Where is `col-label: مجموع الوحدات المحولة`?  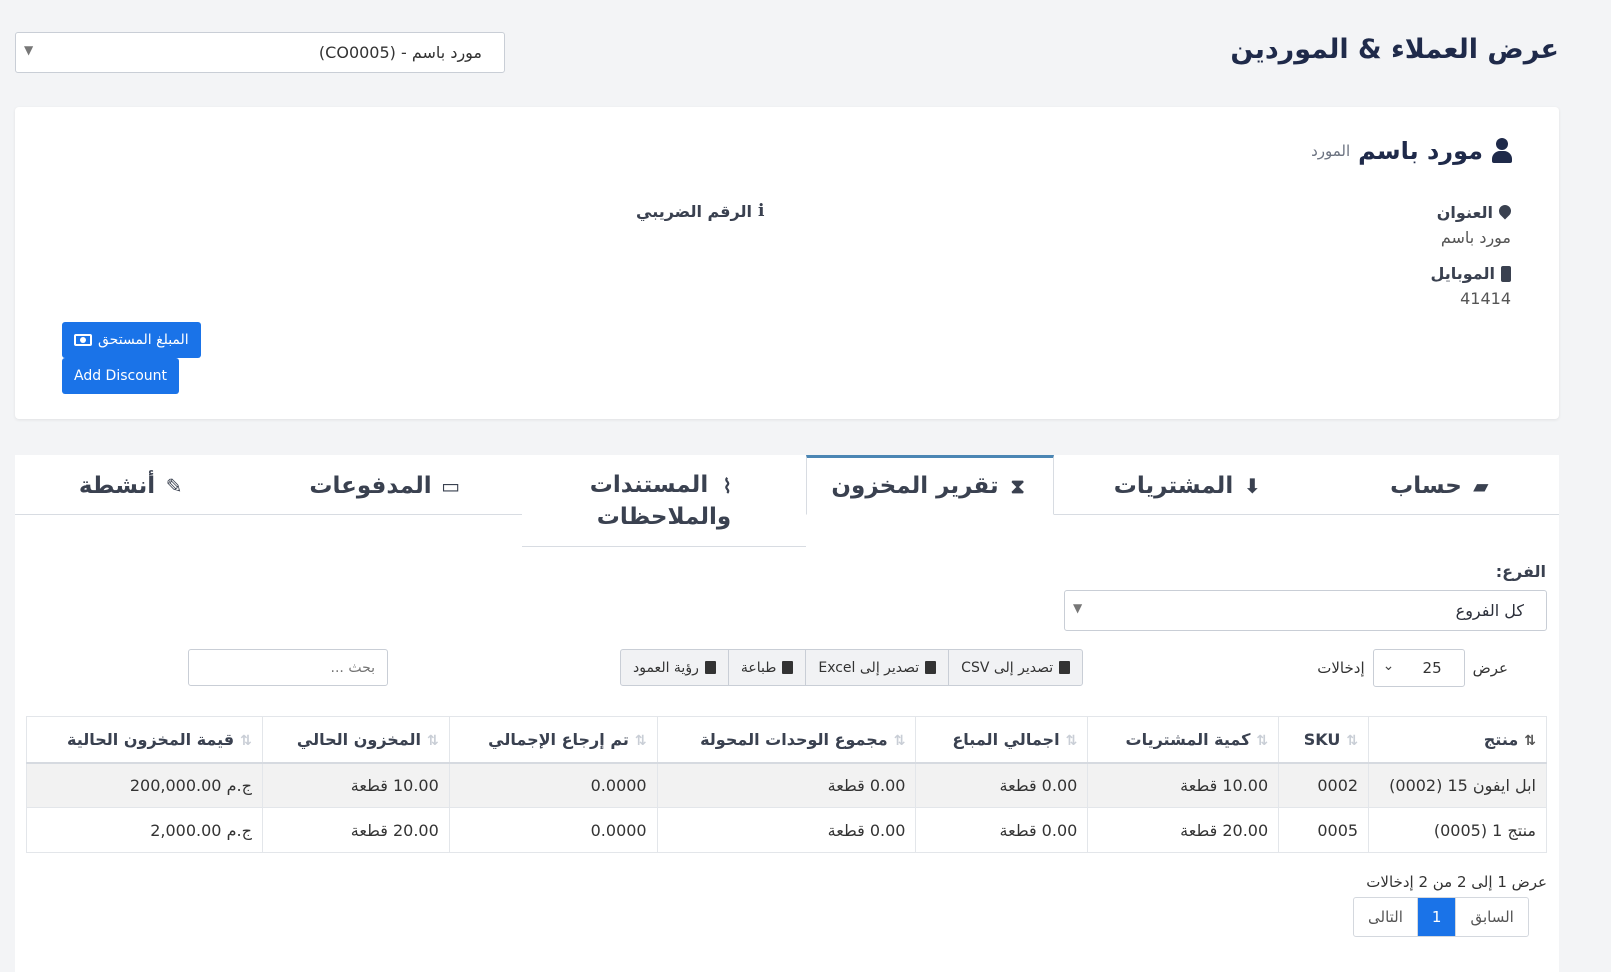 col-label: مجموع الوحدات المحولة is located at coordinates (794, 739).